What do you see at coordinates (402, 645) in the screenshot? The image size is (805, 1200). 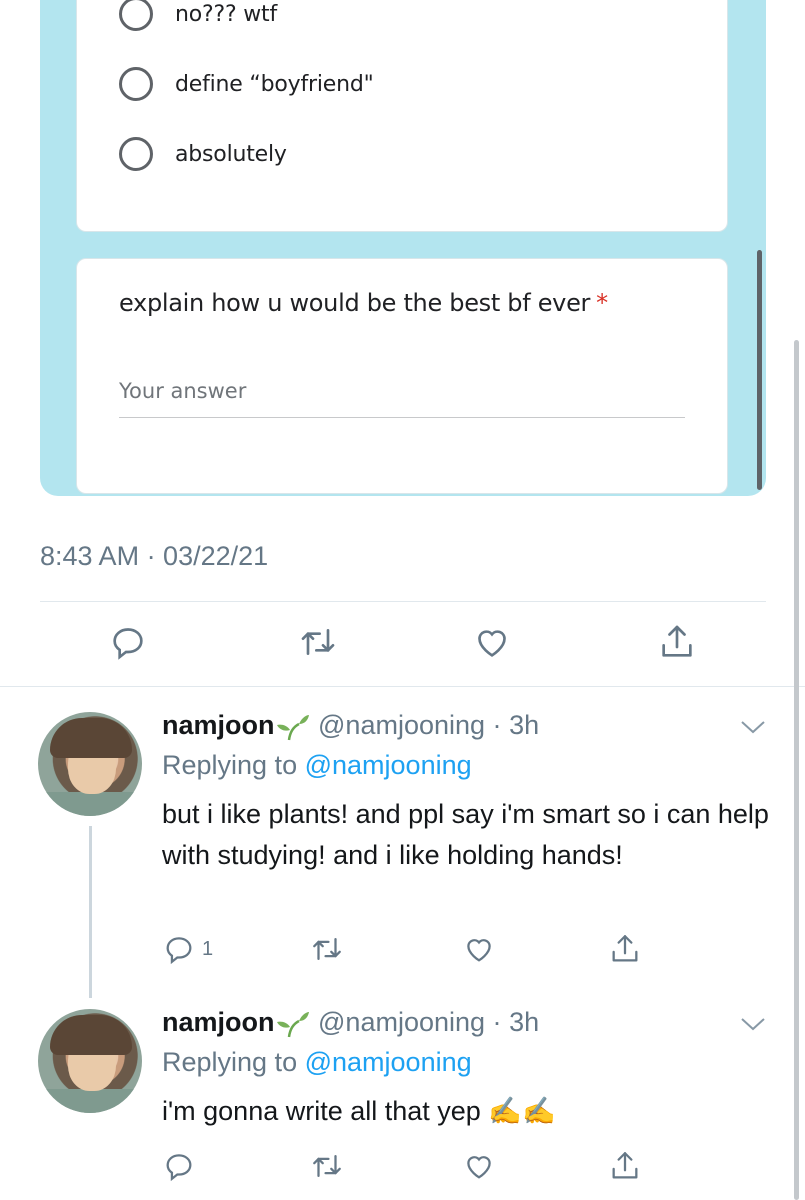 I see `tweet-actions` at bounding box center [402, 645].